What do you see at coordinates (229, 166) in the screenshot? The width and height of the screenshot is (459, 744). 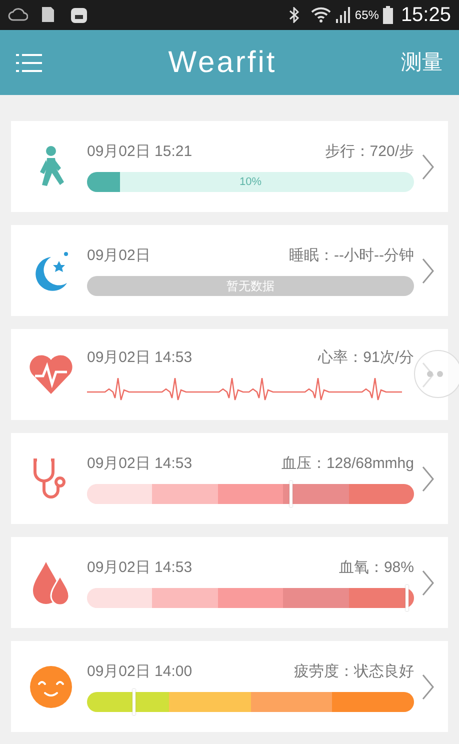 I see `health-card: 09月02日 15:21 步行：720/步 10%` at bounding box center [229, 166].